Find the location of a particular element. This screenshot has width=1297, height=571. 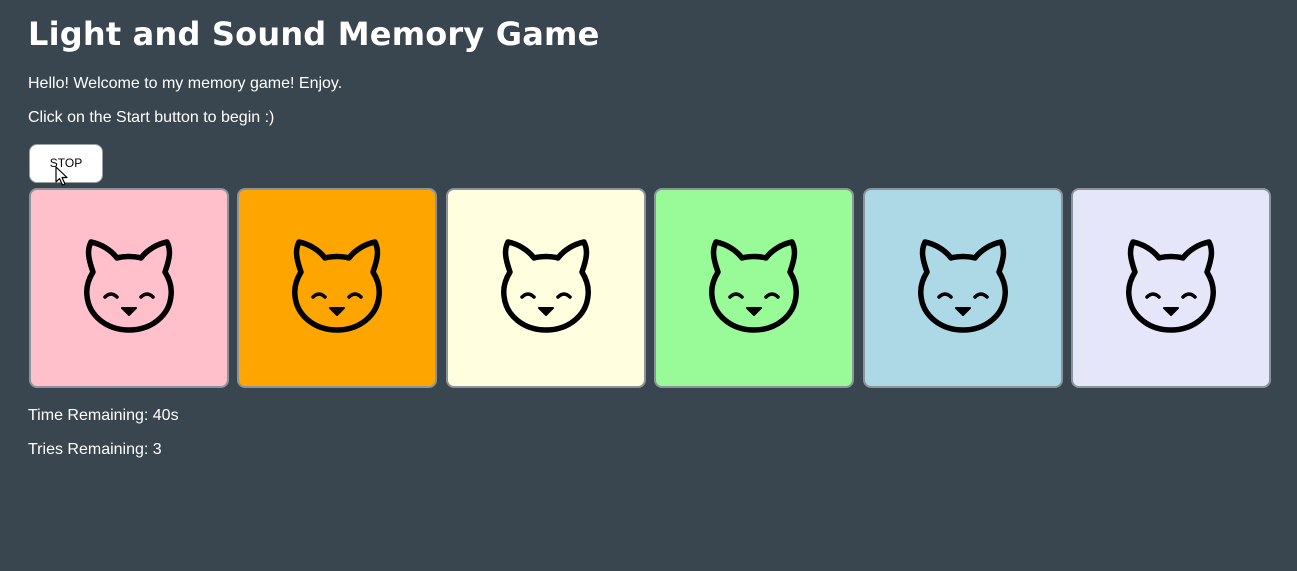

page-title: Light and Sound Memory Game is located at coordinates (314, 34).